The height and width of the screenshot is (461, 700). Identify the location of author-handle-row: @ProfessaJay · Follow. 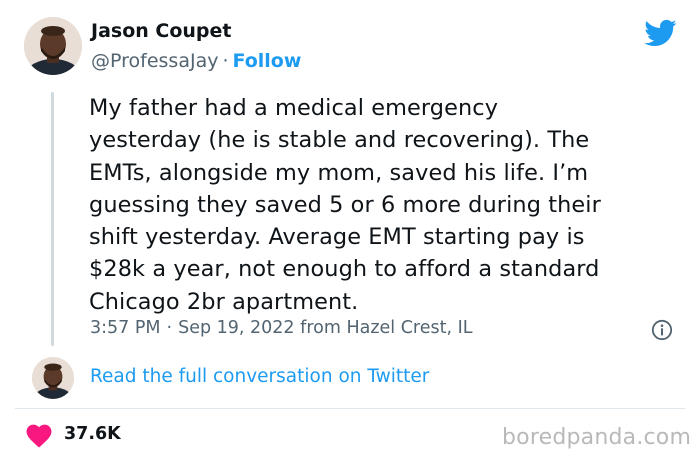
(196, 61).